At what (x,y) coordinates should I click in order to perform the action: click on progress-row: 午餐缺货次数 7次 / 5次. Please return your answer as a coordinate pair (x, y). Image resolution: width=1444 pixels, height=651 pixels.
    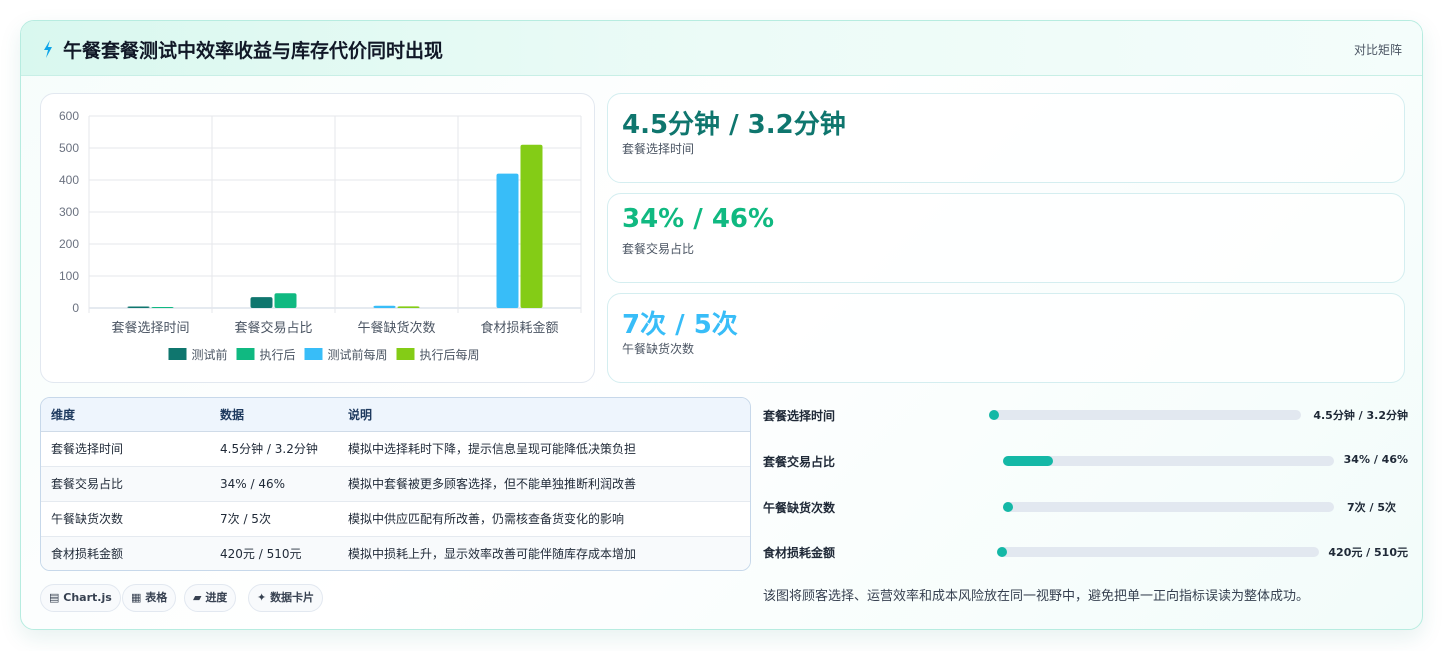
    Looking at the image, I should click on (1085, 507).